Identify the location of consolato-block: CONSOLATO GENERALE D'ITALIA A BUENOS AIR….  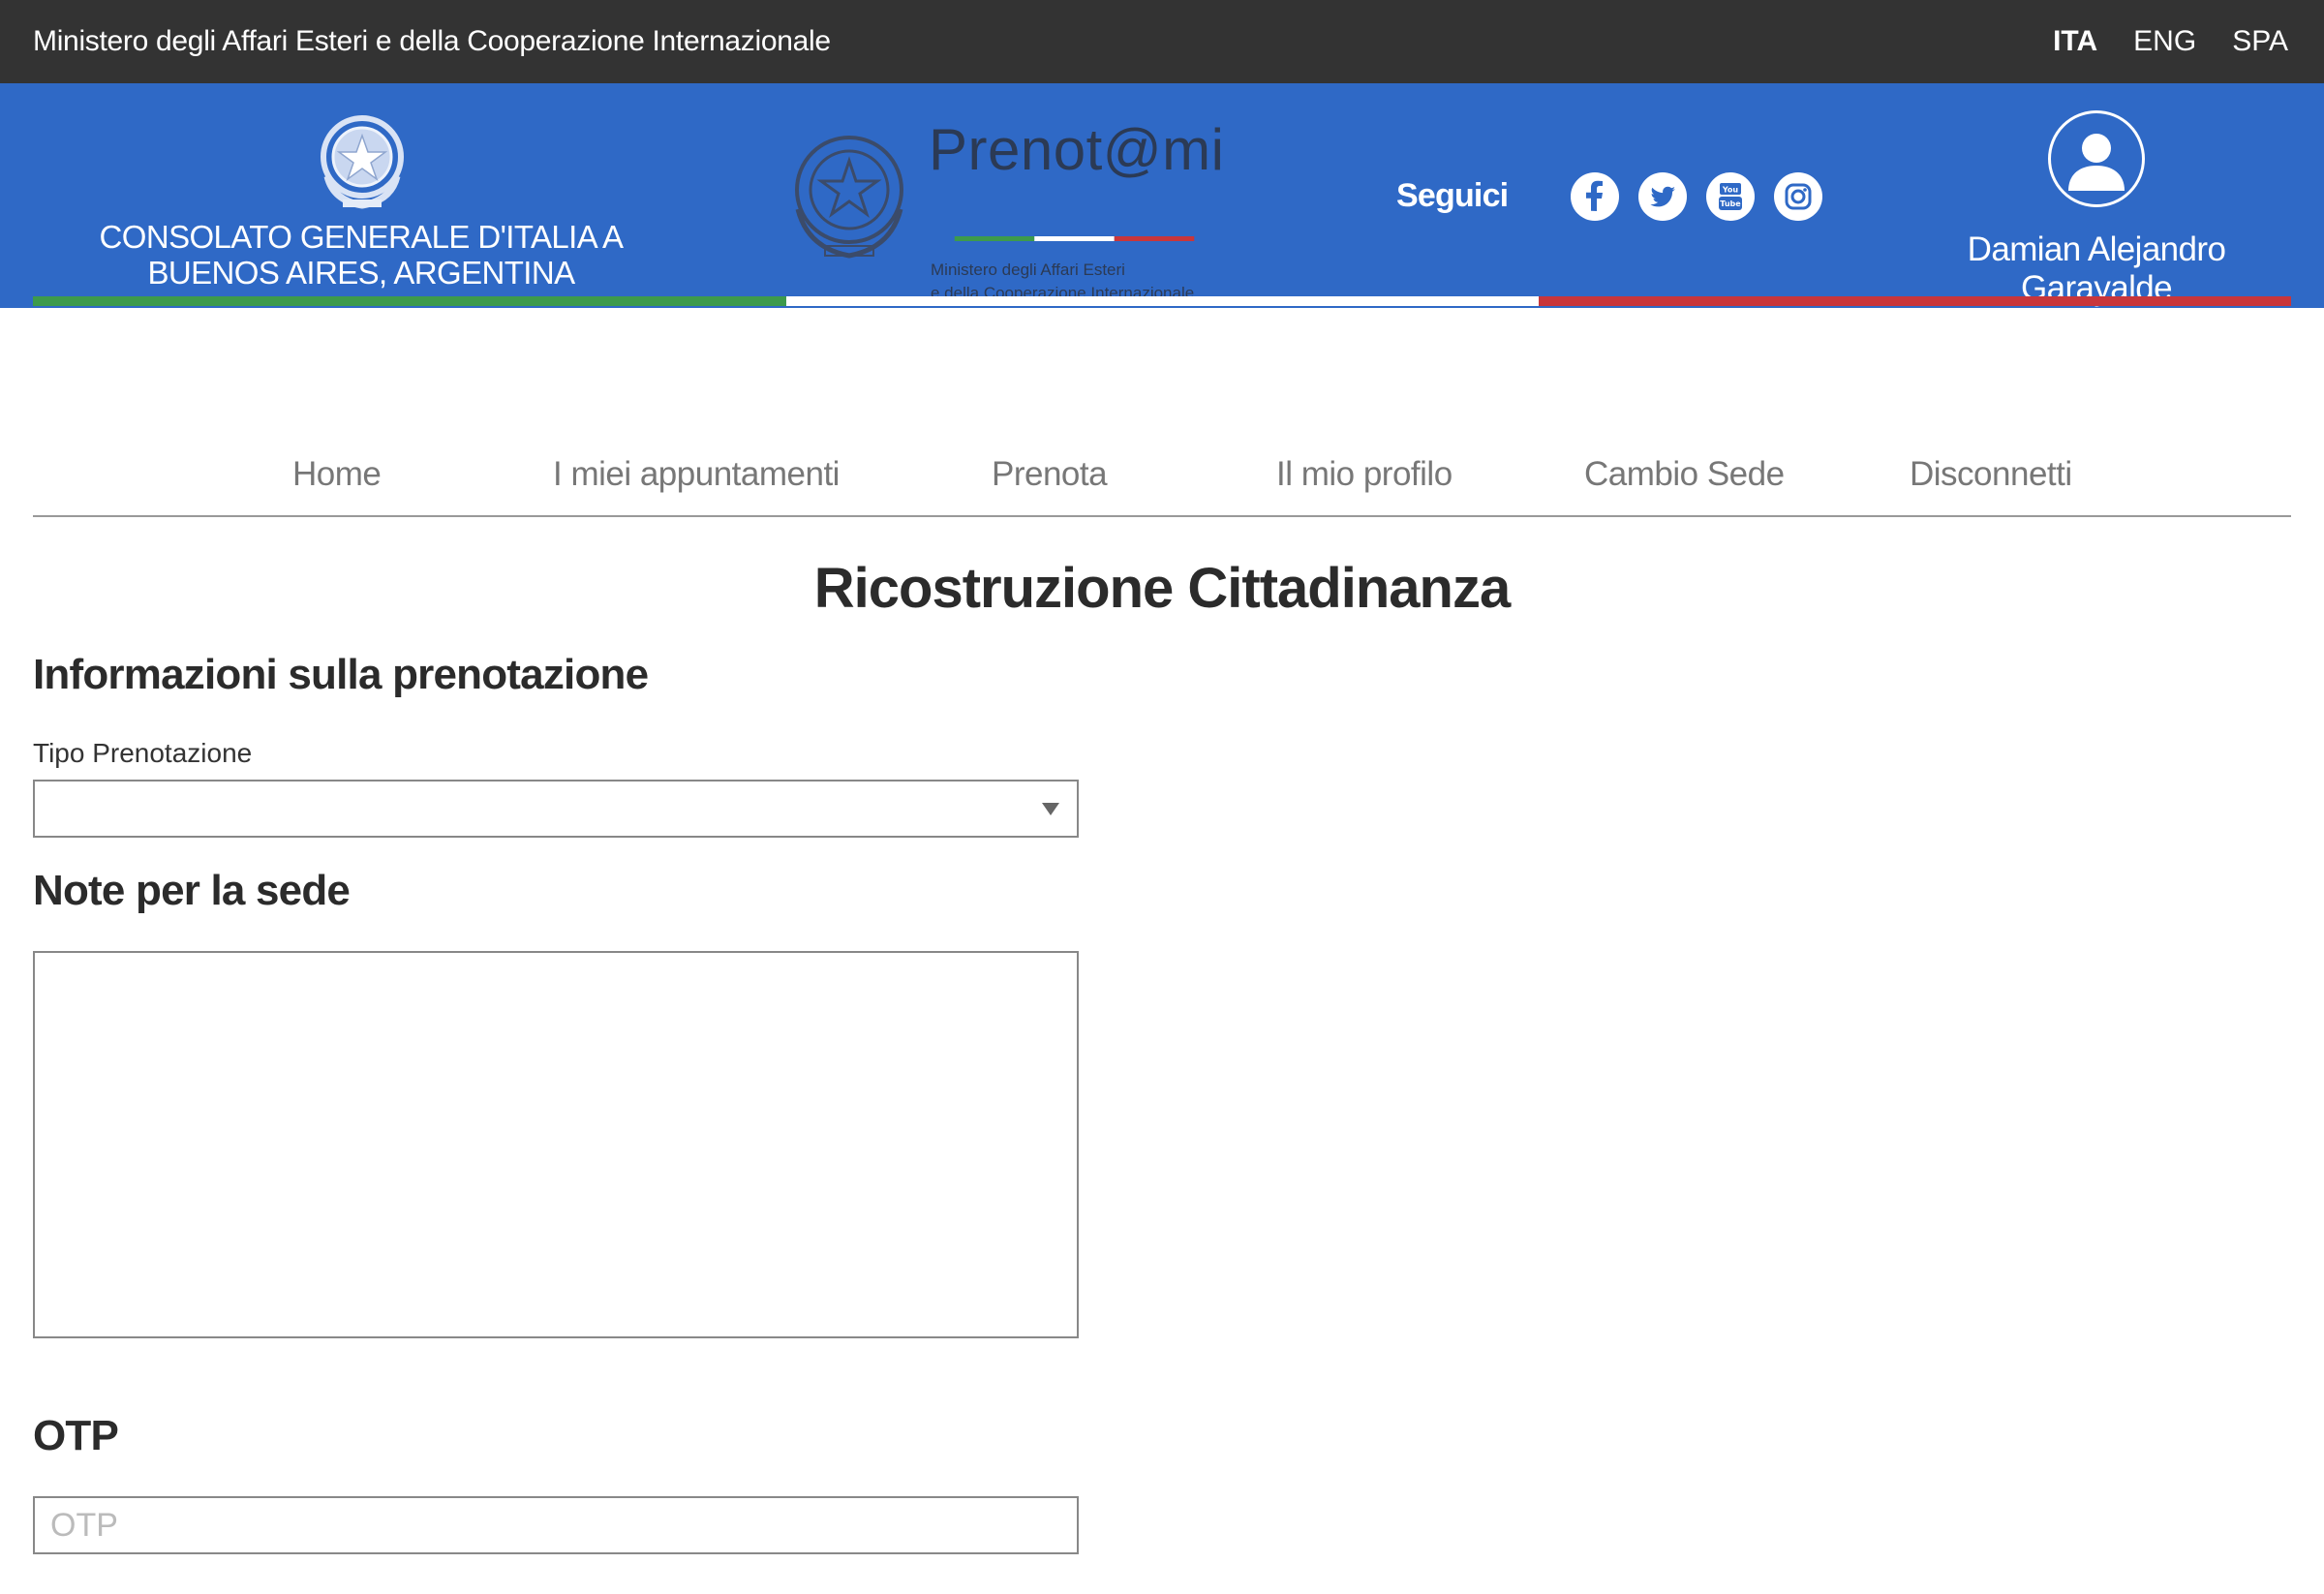
(361, 189).